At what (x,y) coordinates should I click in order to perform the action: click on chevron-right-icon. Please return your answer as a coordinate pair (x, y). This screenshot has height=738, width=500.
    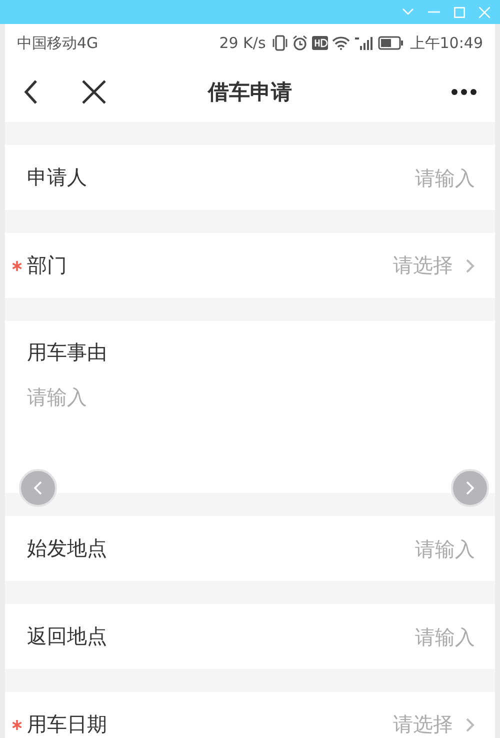
    Looking at the image, I should click on (470, 488).